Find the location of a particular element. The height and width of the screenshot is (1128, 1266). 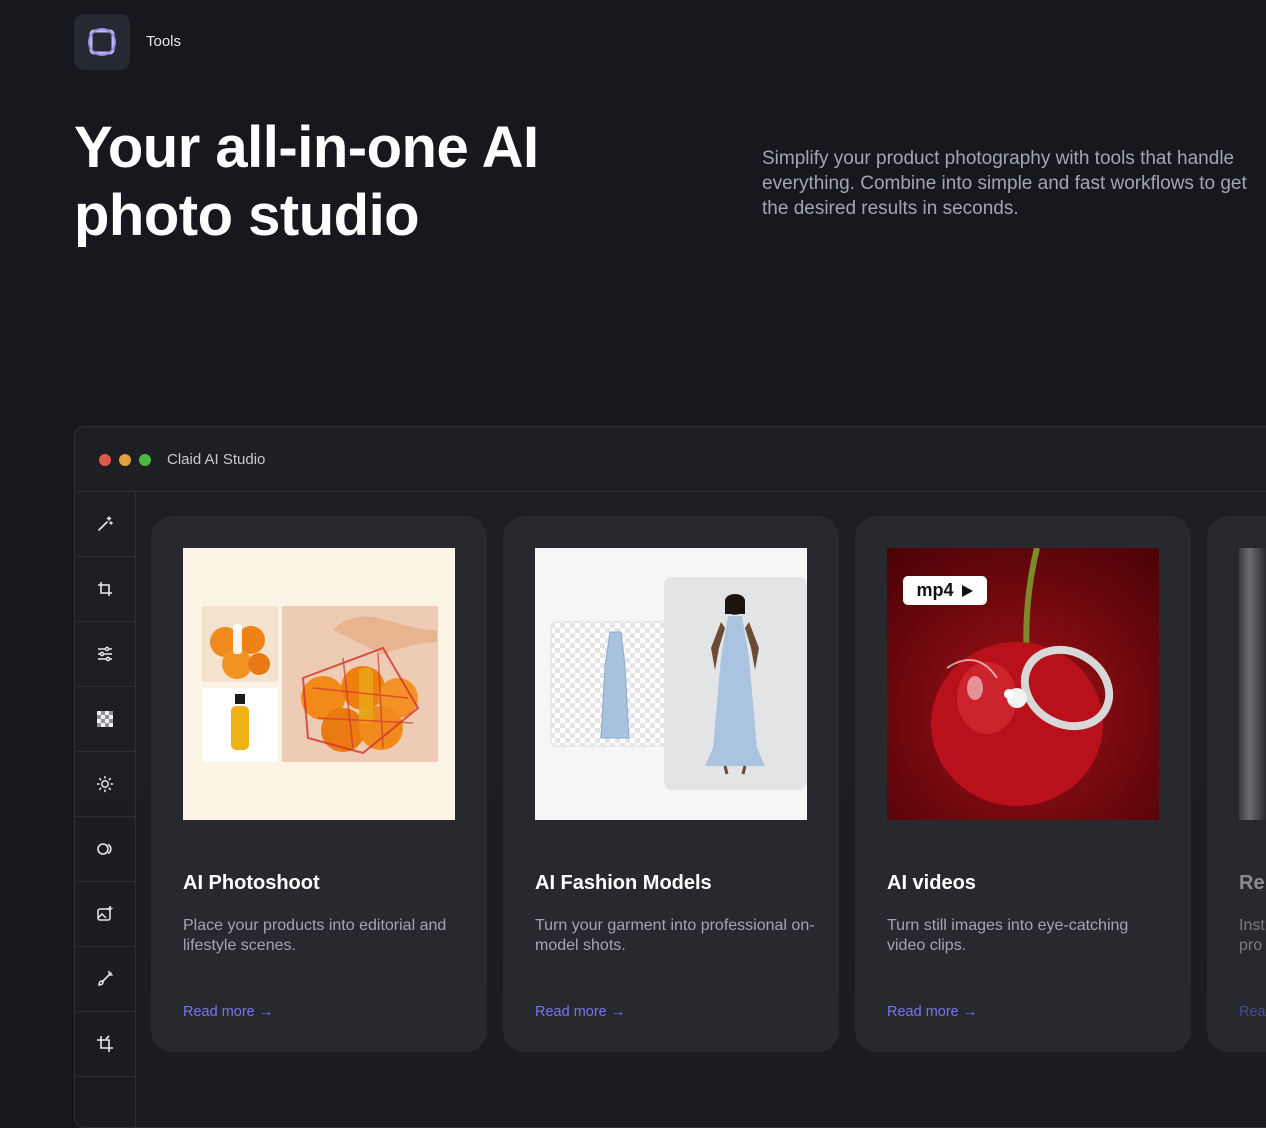

claid-logo-icon is located at coordinates (102, 42).